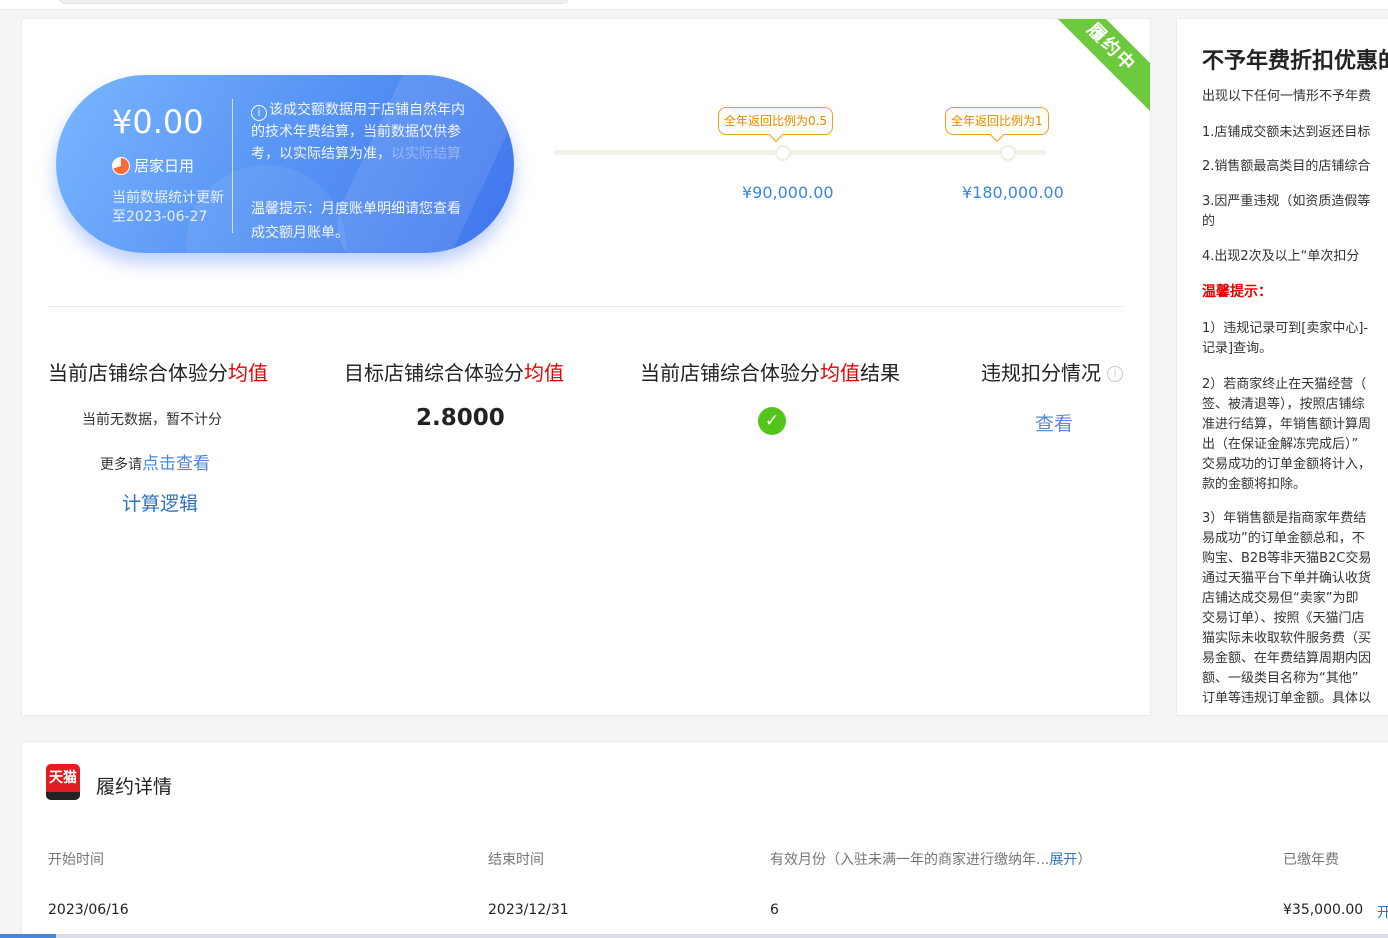 The width and height of the screenshot is (1388, 938). Describe the element at coordinates (516, 860) in the screenshot. I see `header-end-time: 结束时间` at that location.